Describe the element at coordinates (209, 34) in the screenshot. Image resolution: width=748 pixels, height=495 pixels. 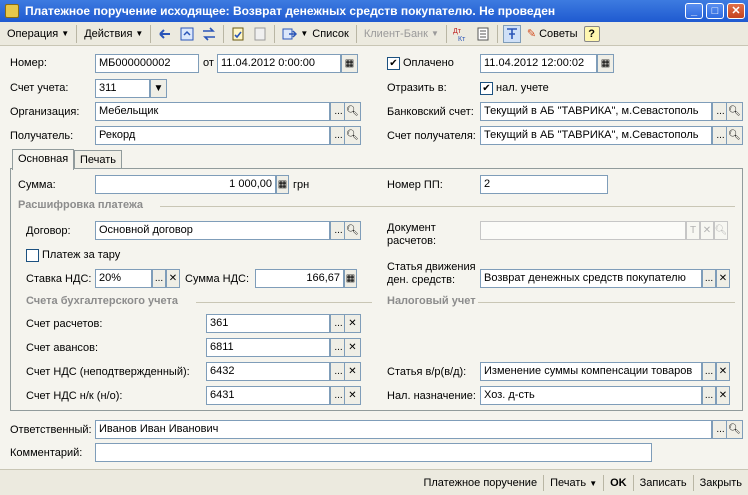
I see `transfer-icon` at that location.